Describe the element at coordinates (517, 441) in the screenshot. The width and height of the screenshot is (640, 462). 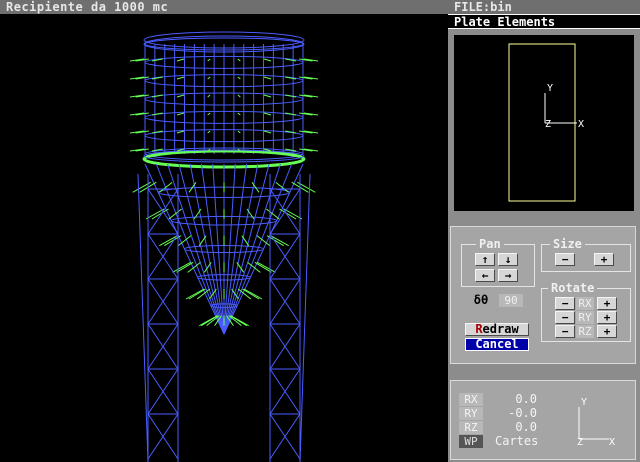
I see `coord-system-label: Cartes` at that location.